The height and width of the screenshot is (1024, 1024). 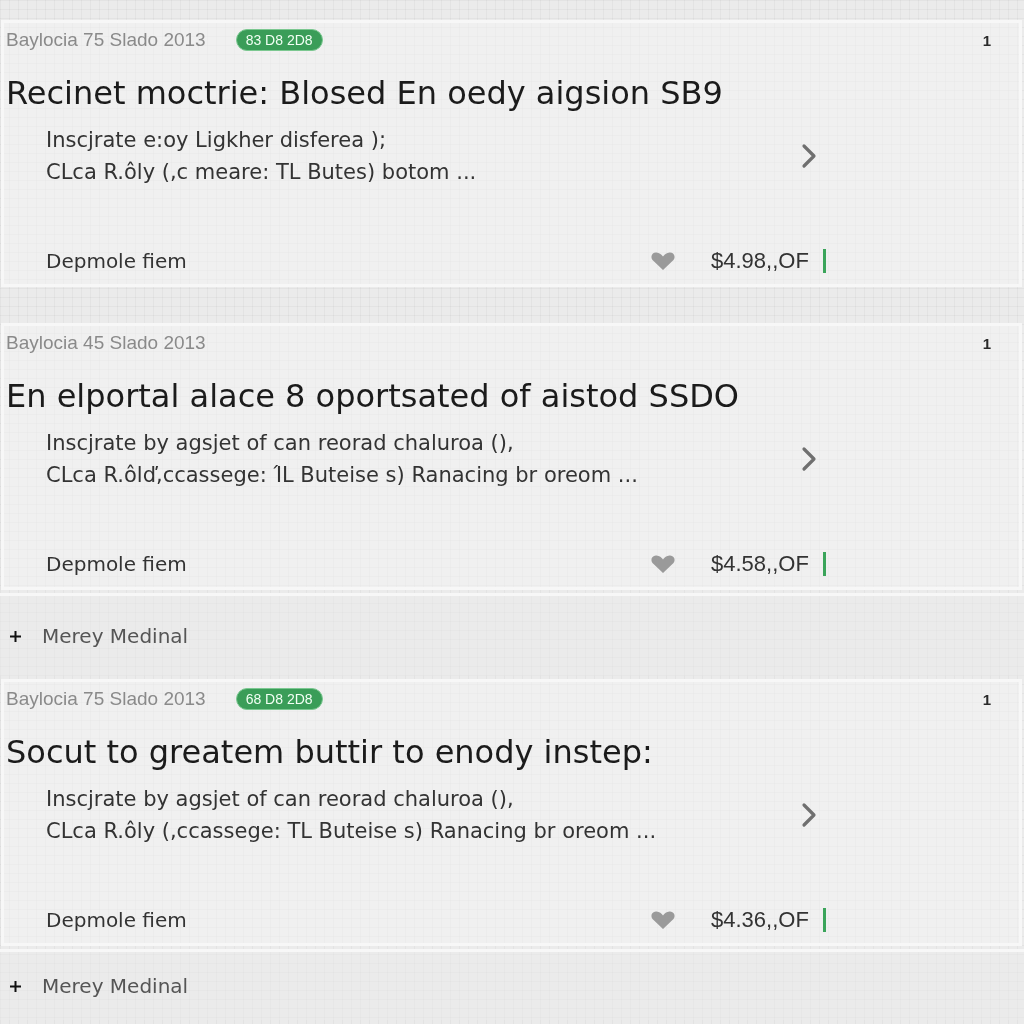 I want to click on price-label: $4.98,,OF, so click(x=760, y=261).